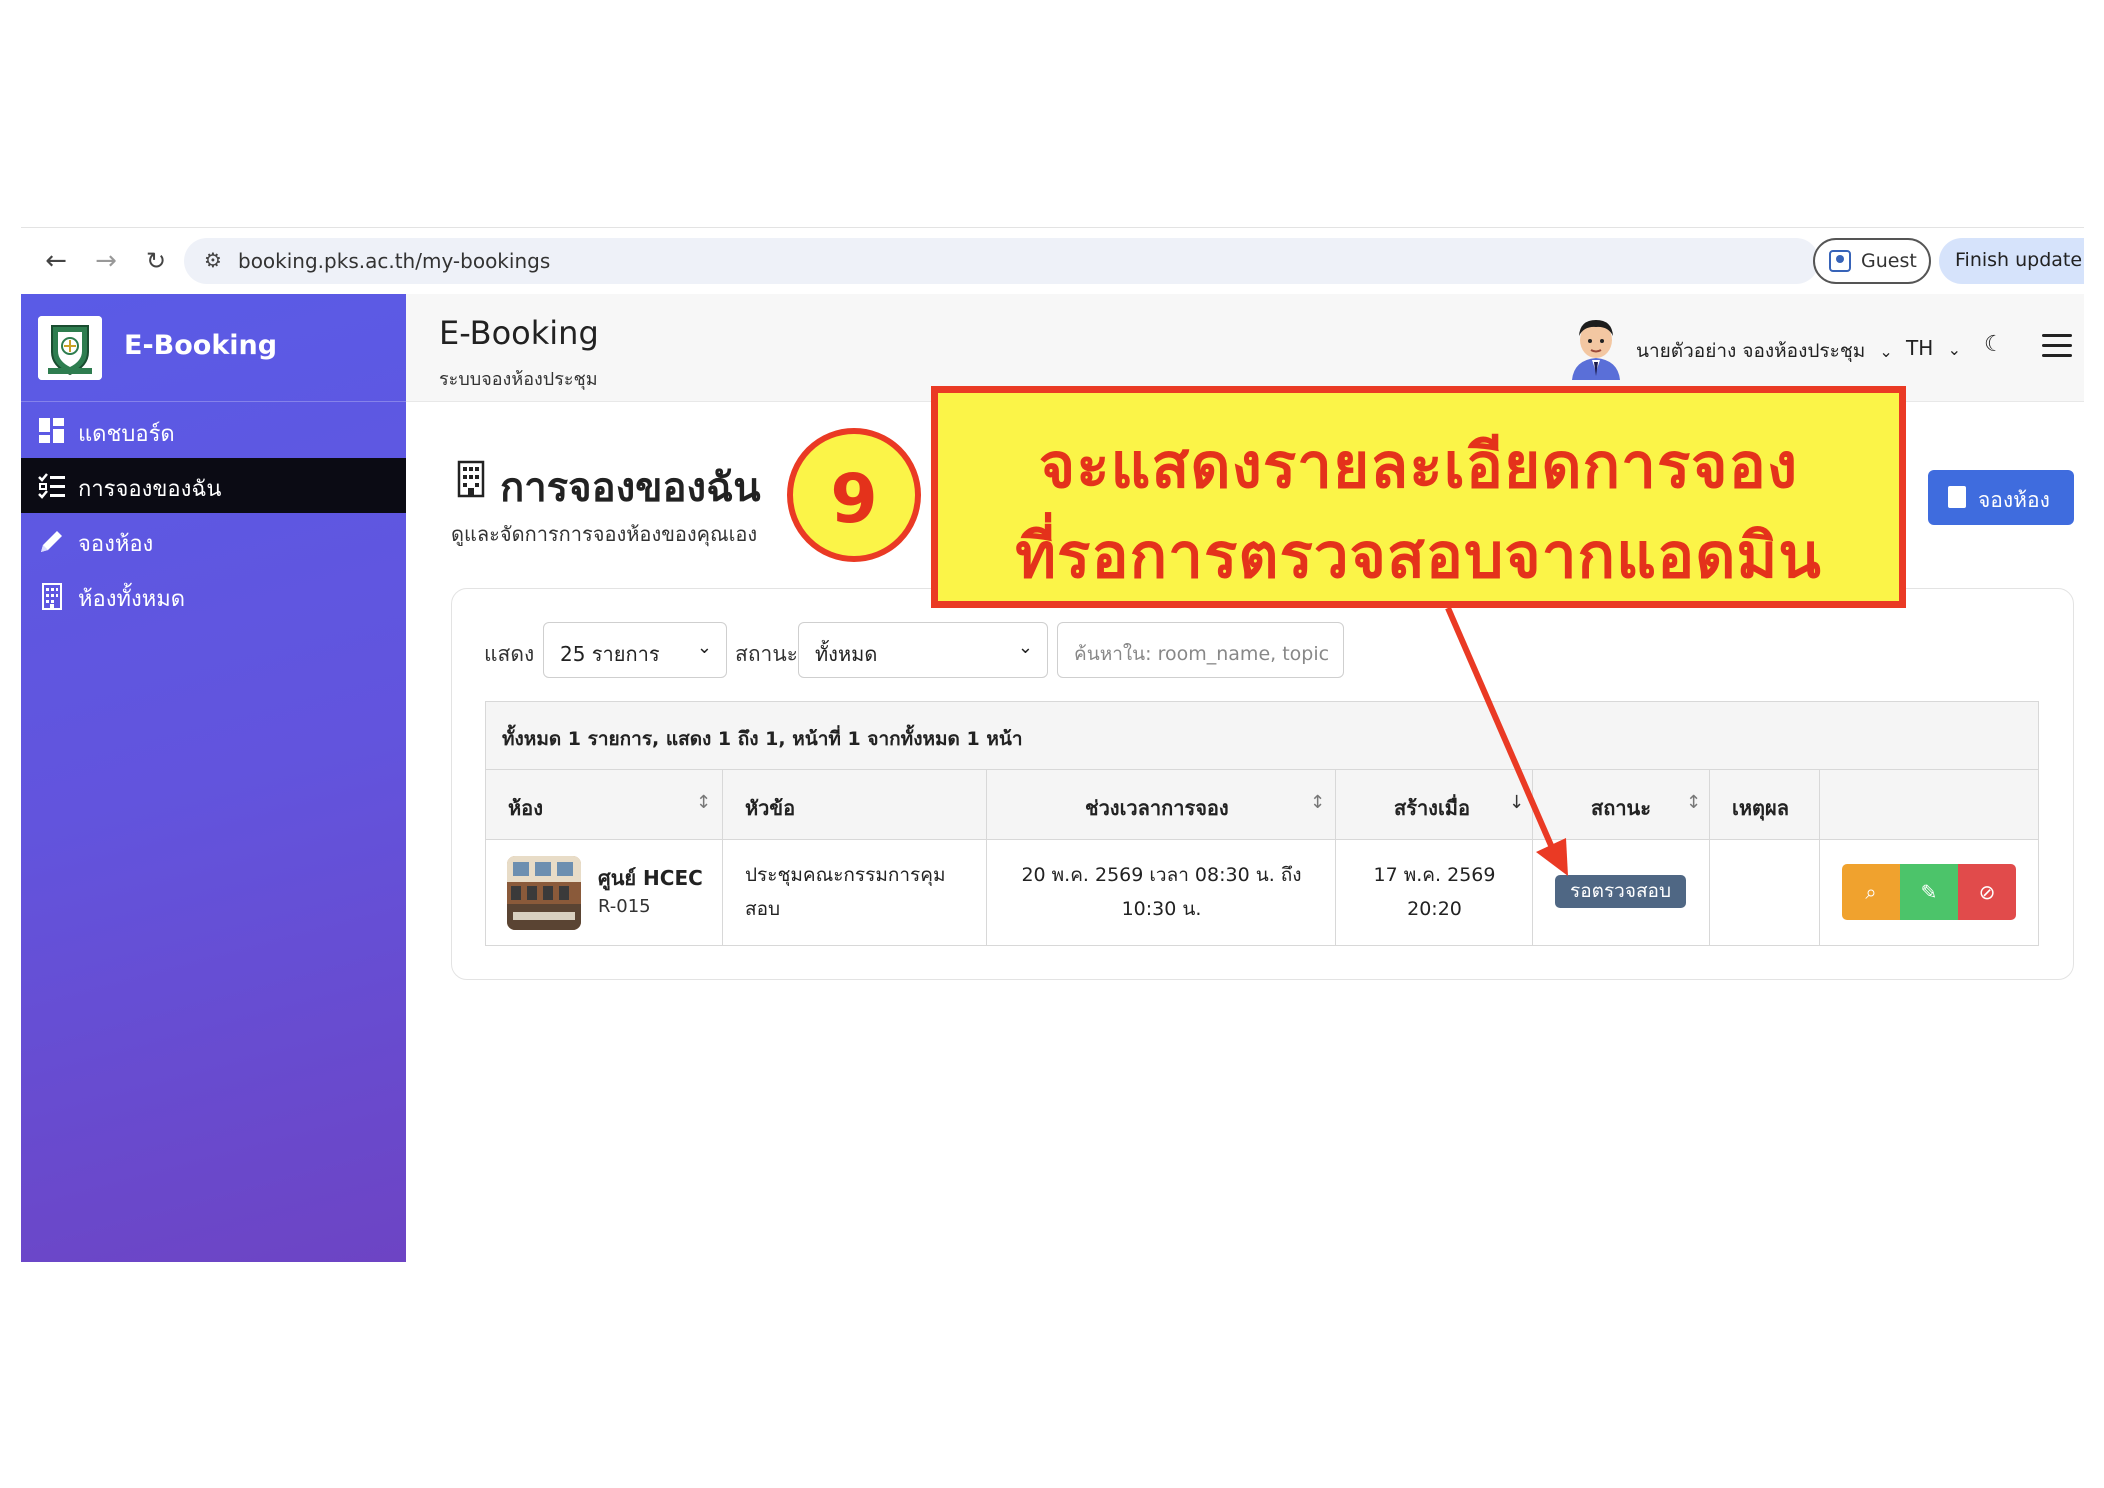  I want to click on sidebar-brand: E-Booking, so click(213, 348).